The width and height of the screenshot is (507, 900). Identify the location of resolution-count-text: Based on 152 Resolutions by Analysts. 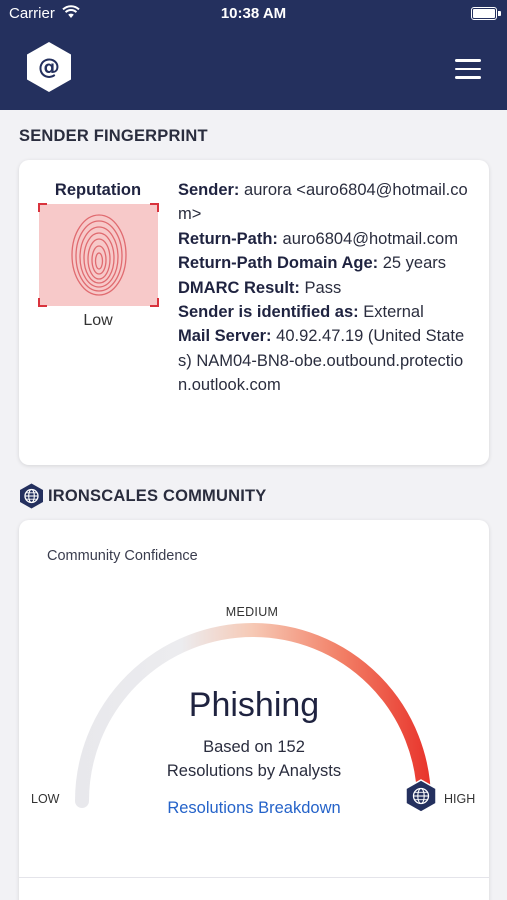
(254, 759).